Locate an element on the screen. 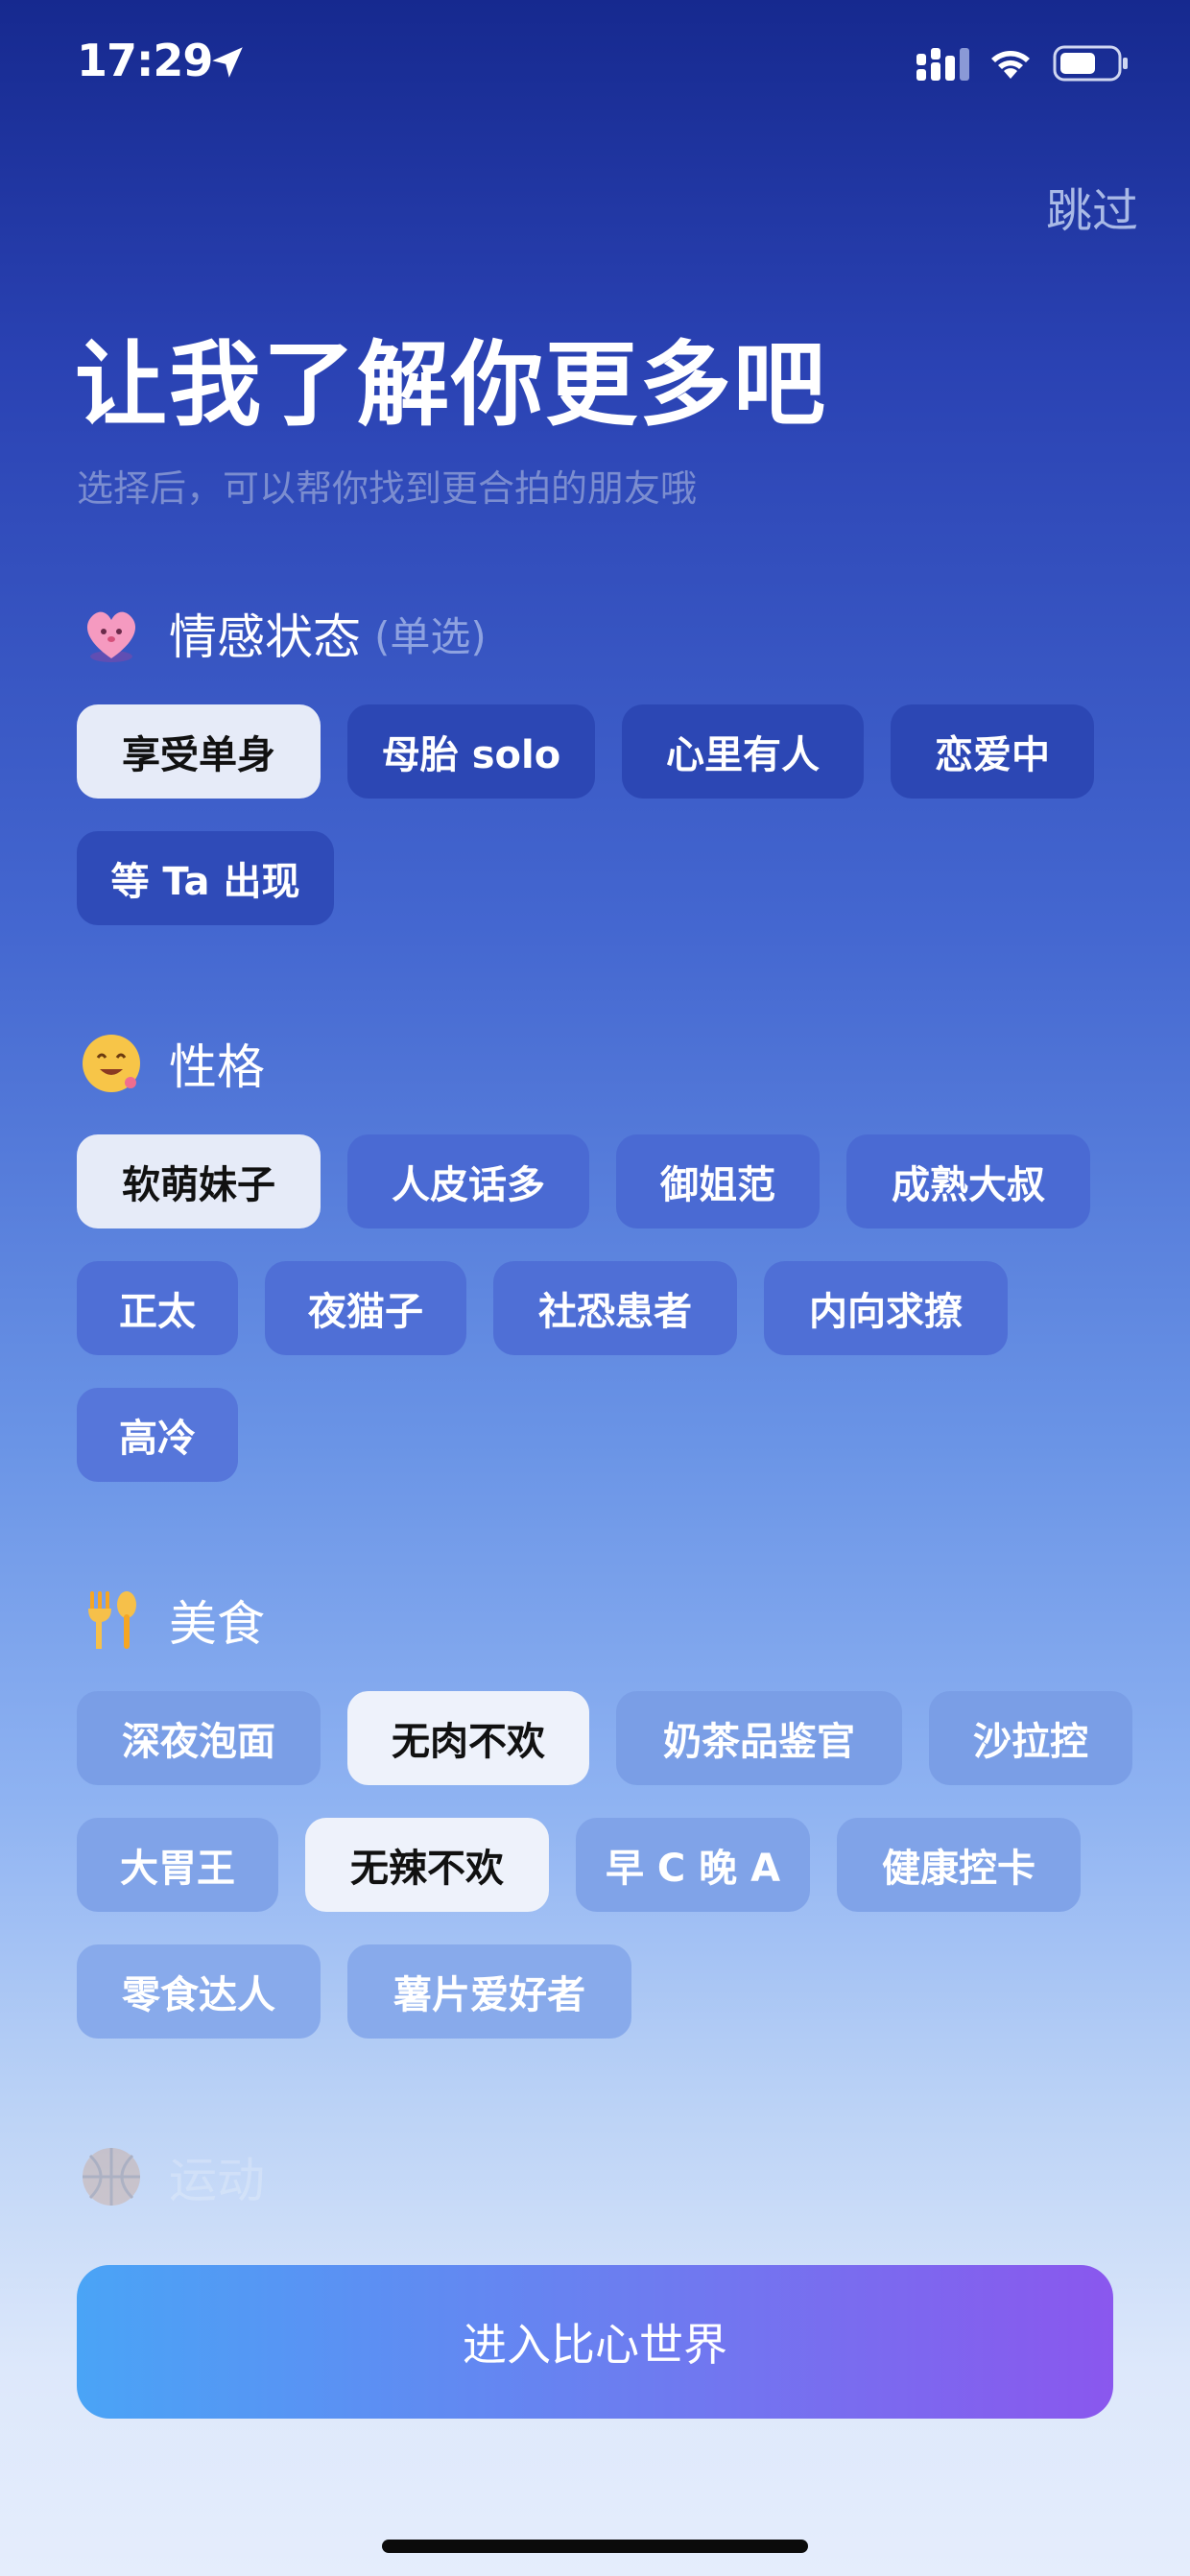 The width and height of the screenshot is (1190, 2576). section-sports-title: 运动 is located at coordinates (217, 2180).